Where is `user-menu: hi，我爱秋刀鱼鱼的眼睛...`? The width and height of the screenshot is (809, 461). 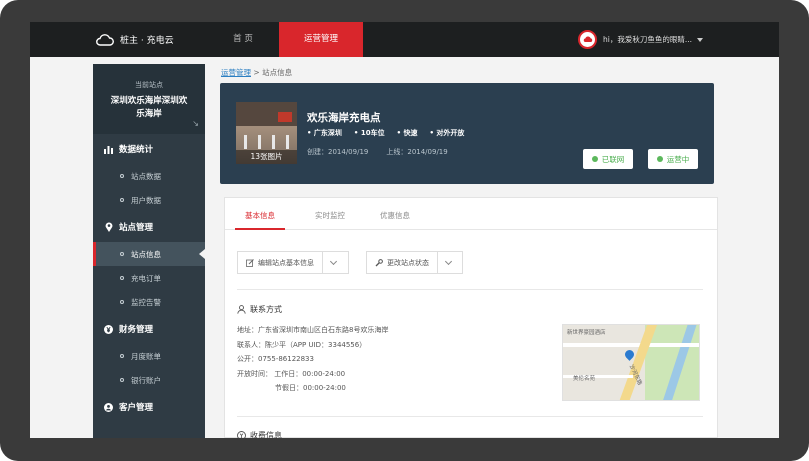
user-menu: hi，我爱秋刀鱼鱼的眼睛... is located at coordinates (640, 39).